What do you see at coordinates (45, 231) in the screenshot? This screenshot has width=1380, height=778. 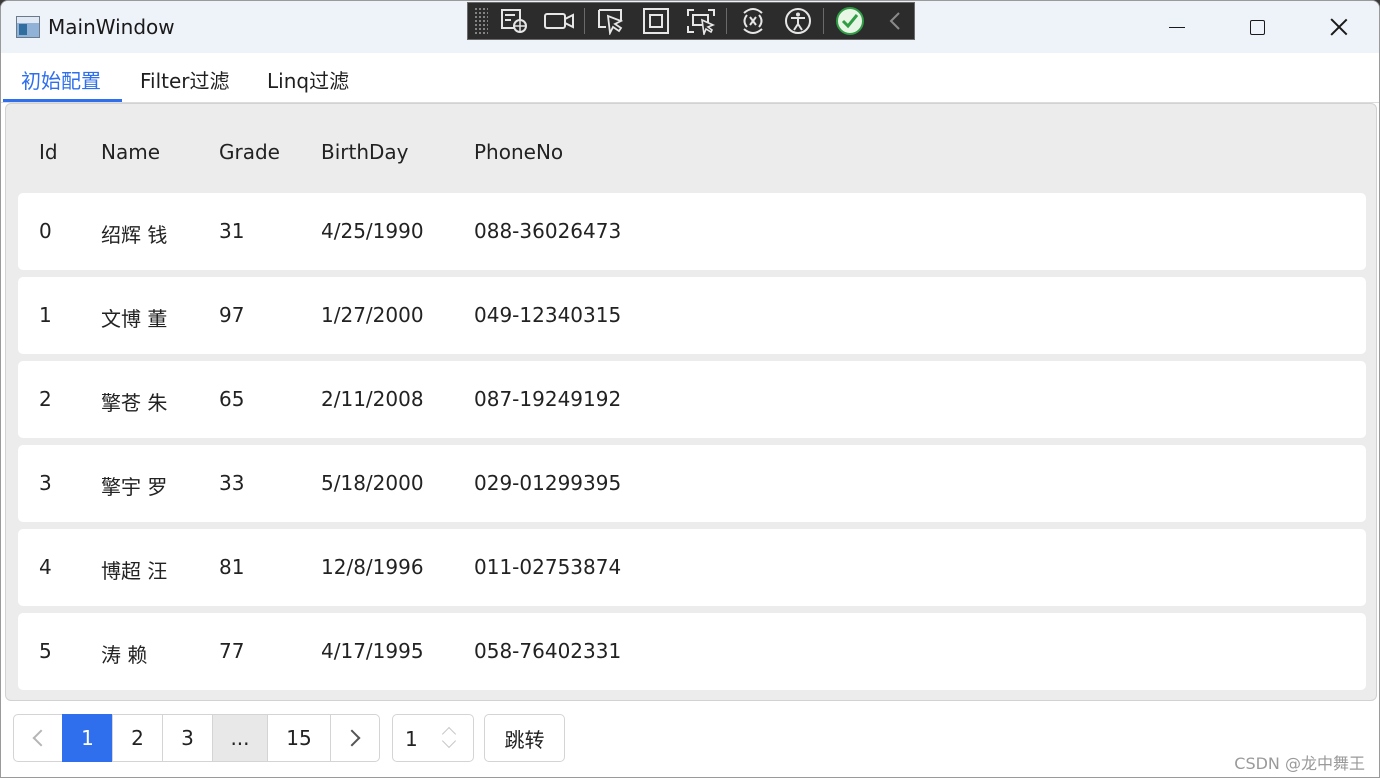 I see `cell-id: 0` at bounding box center [45, 231].